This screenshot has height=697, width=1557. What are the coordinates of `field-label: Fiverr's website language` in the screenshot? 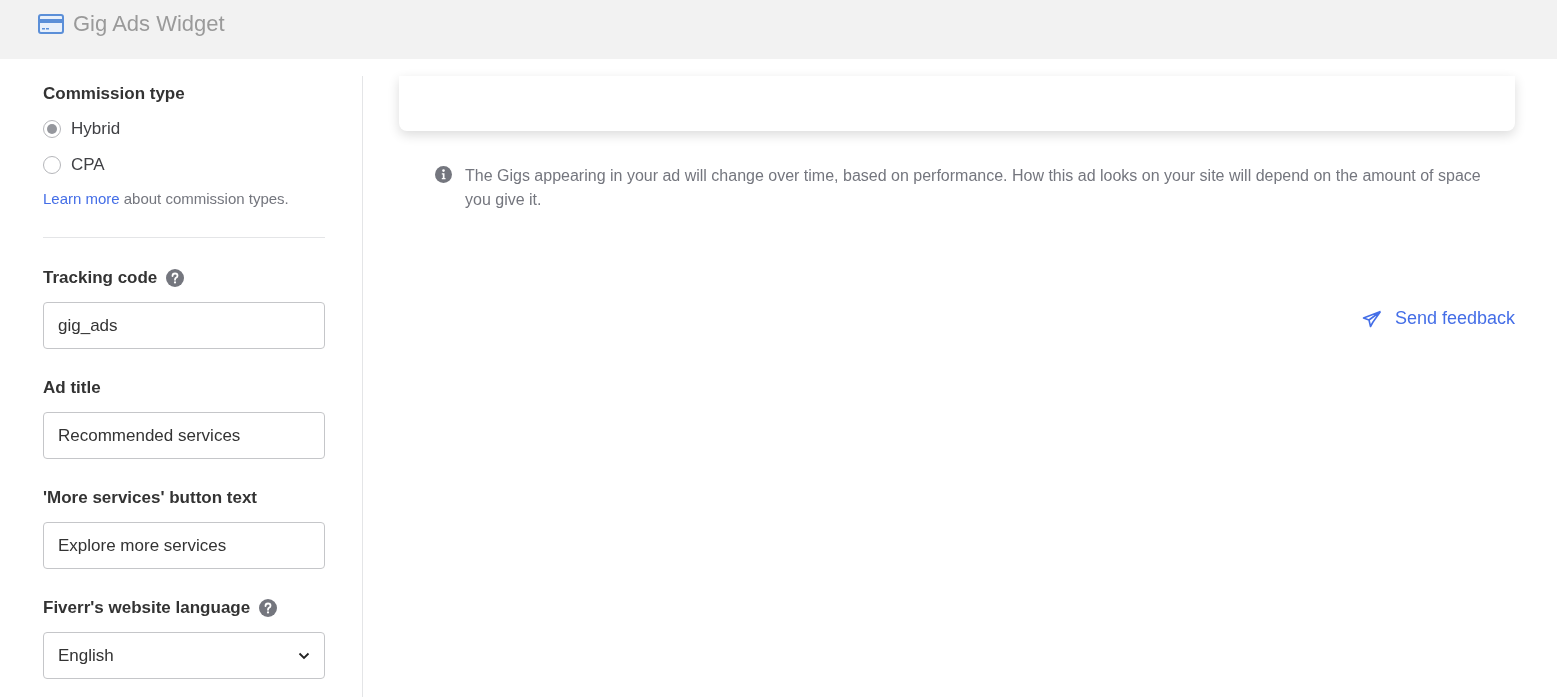 It's located at (147, 608).